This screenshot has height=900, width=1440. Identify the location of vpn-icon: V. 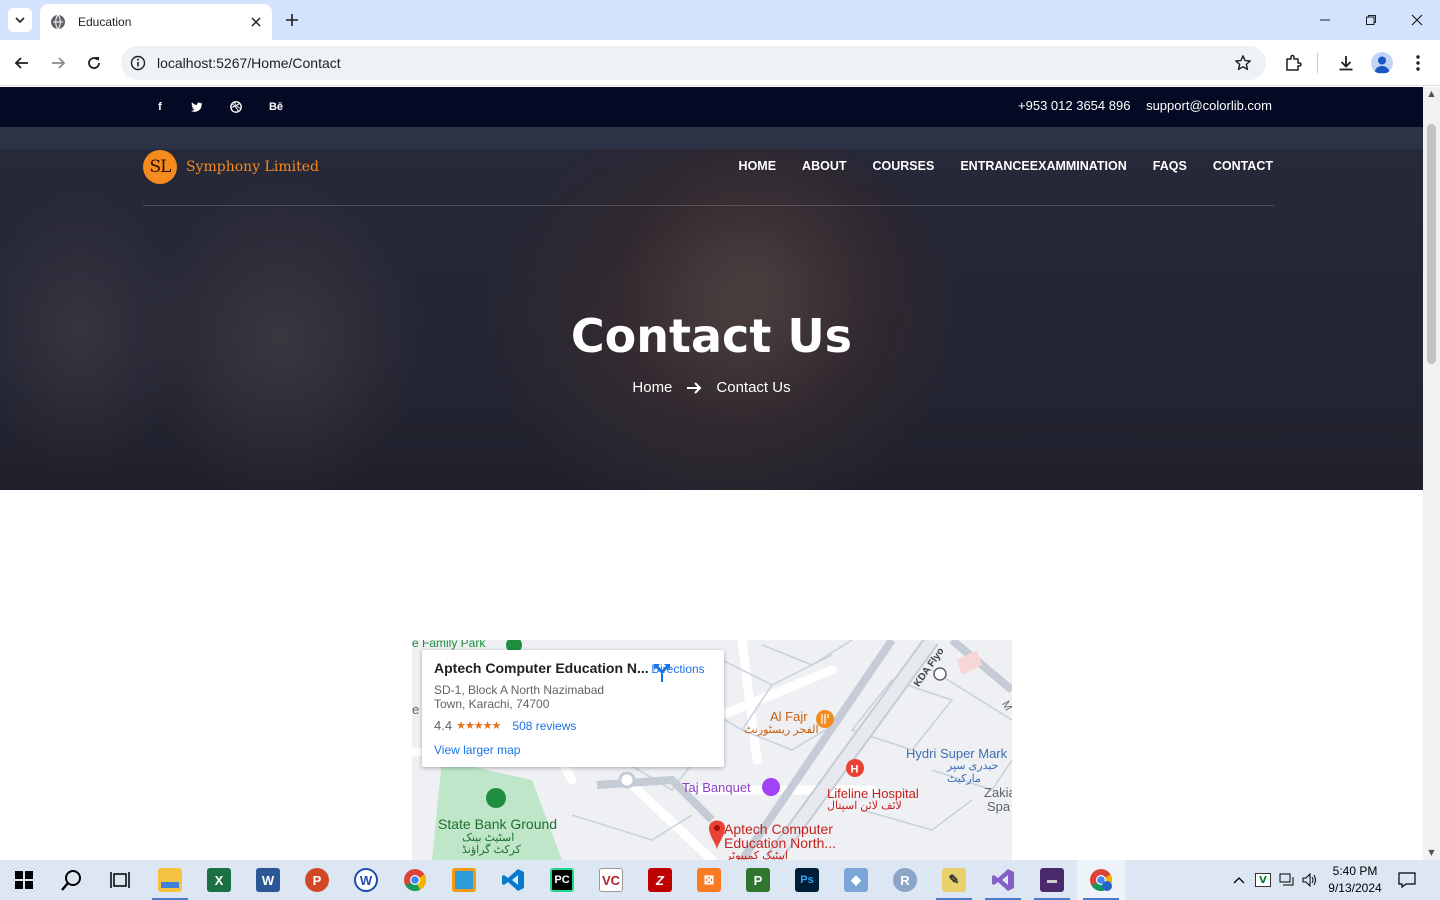
(1263, 880).